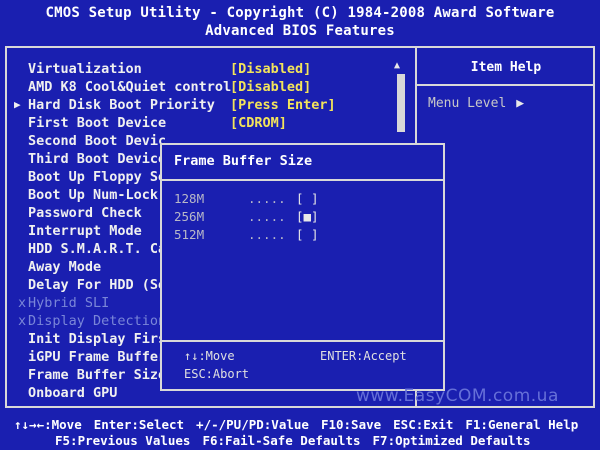 The height and width of the screenshot is (450, 600). I want to click on footer-key-hint: F7:Optimized Defaults, so click(451, 440).